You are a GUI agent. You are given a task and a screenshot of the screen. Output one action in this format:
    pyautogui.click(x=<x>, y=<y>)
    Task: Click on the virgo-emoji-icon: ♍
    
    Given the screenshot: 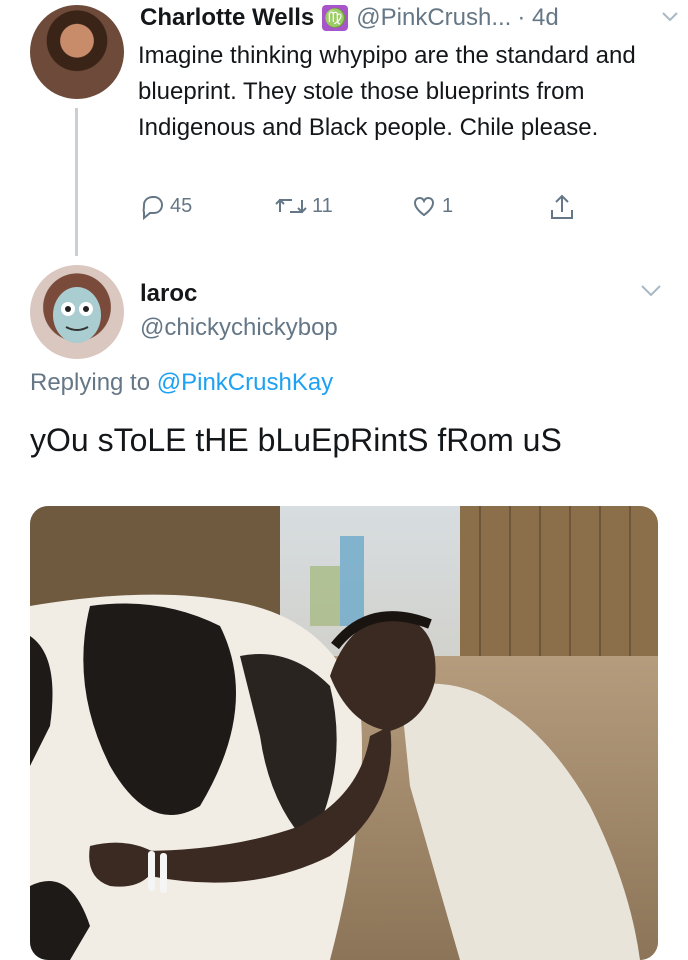 What is the action you would take?
    pyautogui.click(x=335, y=18)
    